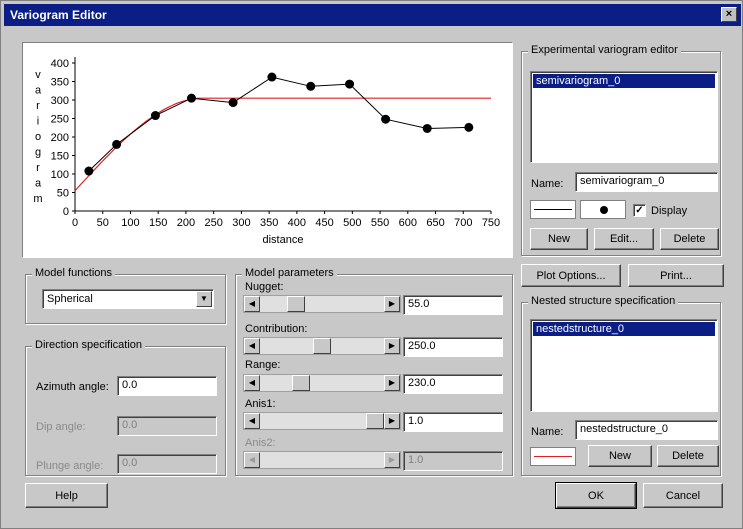 Image resolution: width=743 pixels, height=529 pixels. Describe the element at coordinates (60, 64) in the screenshot. I see `y-tick-label: 400` at that location.